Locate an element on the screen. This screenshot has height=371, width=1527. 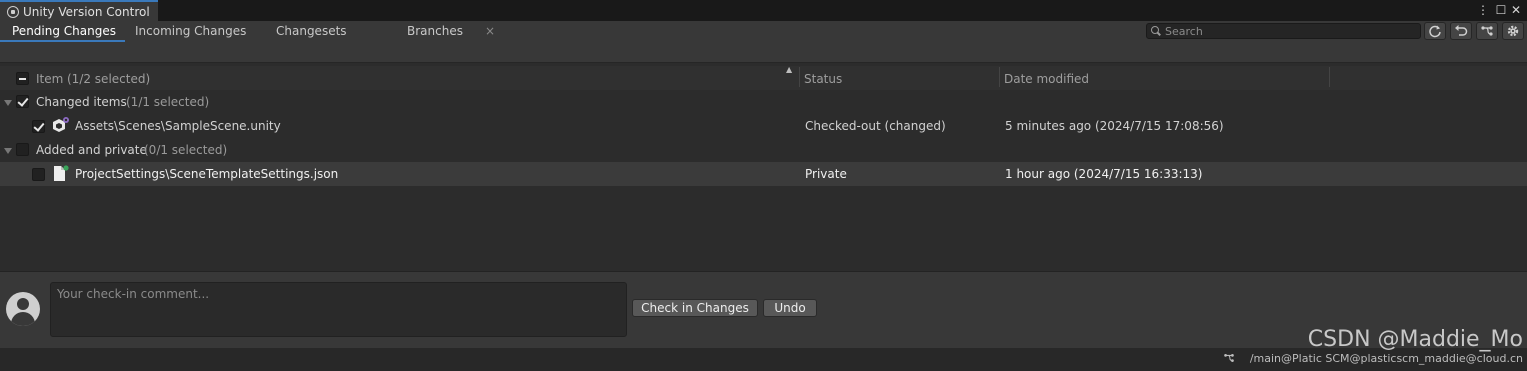
group-count: (1/1 selected) is located at coordinates (168, 102).